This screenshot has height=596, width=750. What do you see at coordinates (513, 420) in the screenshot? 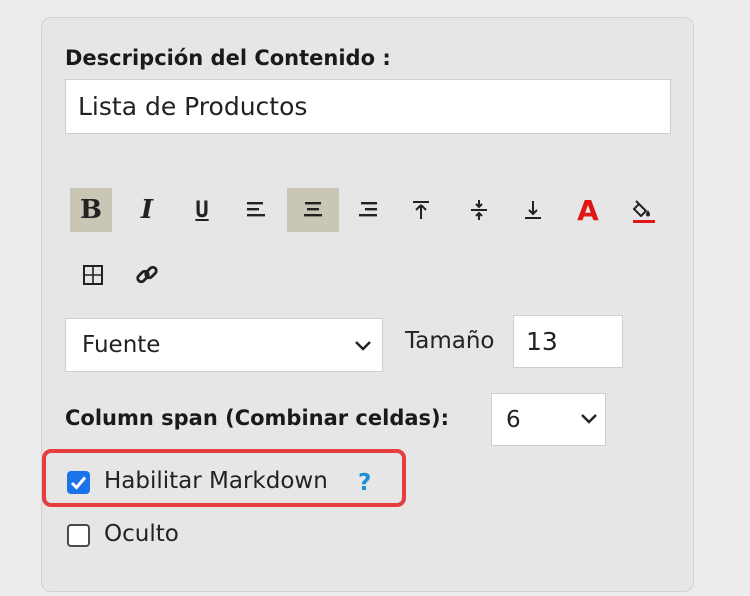
I see `column-span-value: 6` at bounding box center [513, 420].